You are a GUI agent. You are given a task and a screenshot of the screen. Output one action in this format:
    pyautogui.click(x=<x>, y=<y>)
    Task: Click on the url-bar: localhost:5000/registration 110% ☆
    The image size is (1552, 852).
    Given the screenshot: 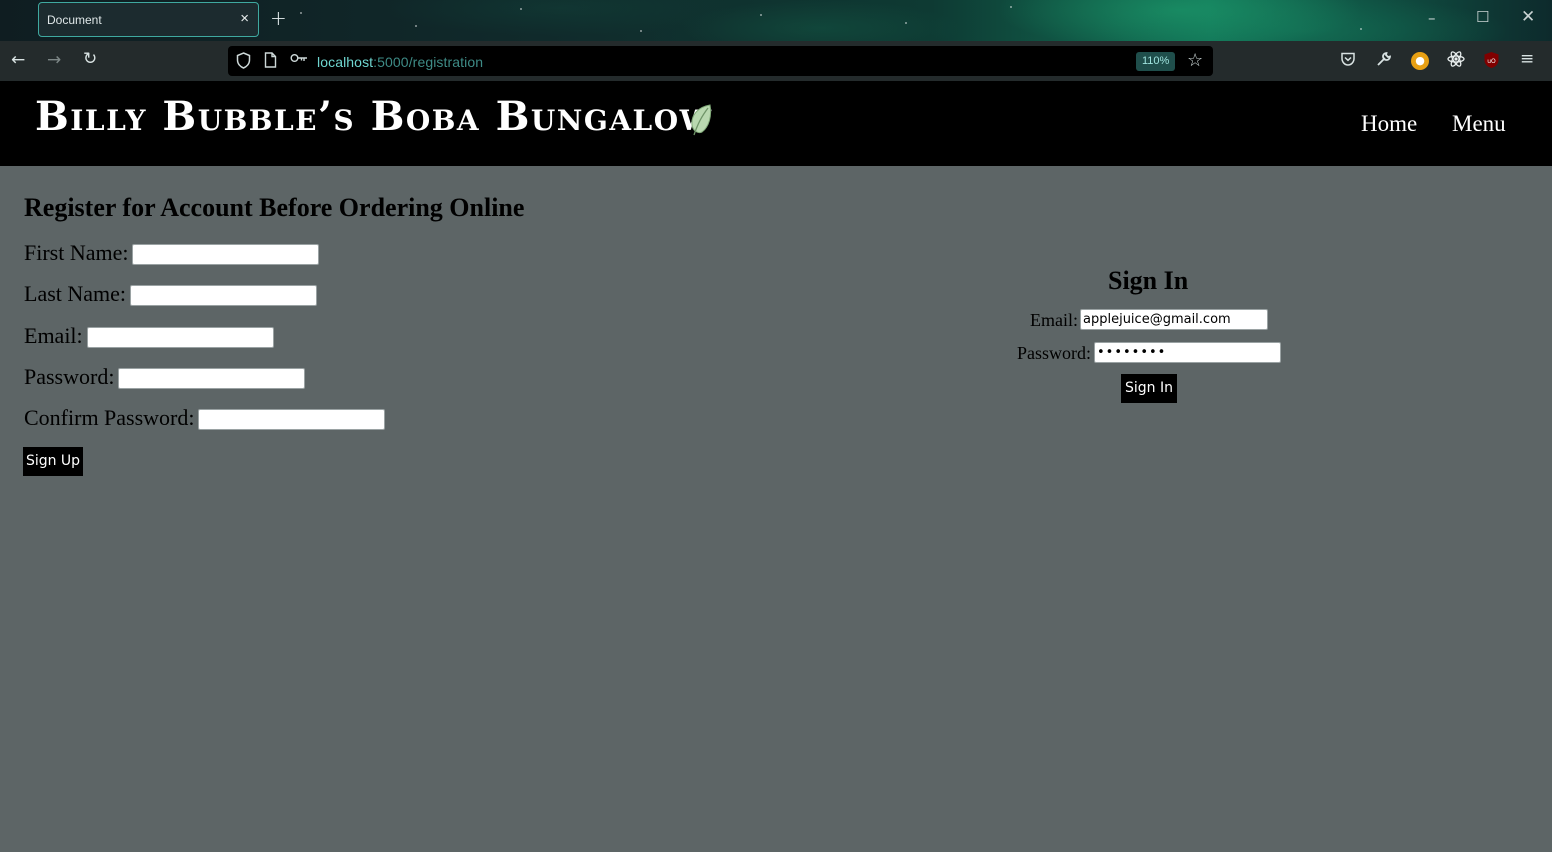 What is the action you would take?
    pyautogui.click(x=720, y=61)
    